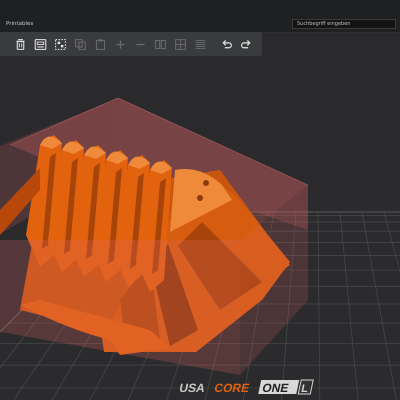 The width and height of the screenshot is (400, 400). I want to click on delete-button, so click(20, 44).